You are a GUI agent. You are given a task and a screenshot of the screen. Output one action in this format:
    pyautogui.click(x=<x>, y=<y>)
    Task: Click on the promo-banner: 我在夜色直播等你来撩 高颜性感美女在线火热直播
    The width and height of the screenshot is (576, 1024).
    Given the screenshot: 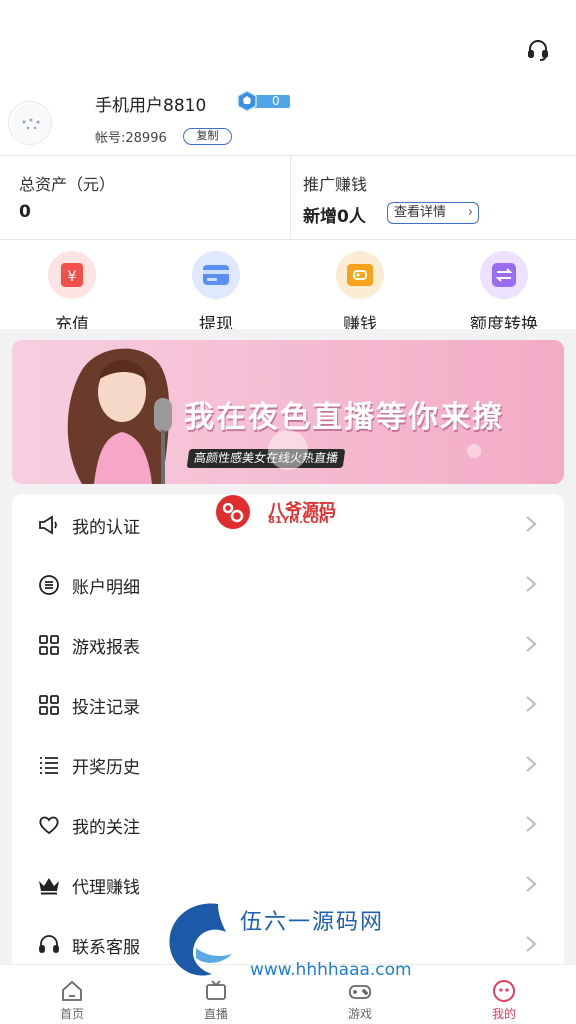 What is the action you would take?
    pyautogui.click(x=288, y=412)
    